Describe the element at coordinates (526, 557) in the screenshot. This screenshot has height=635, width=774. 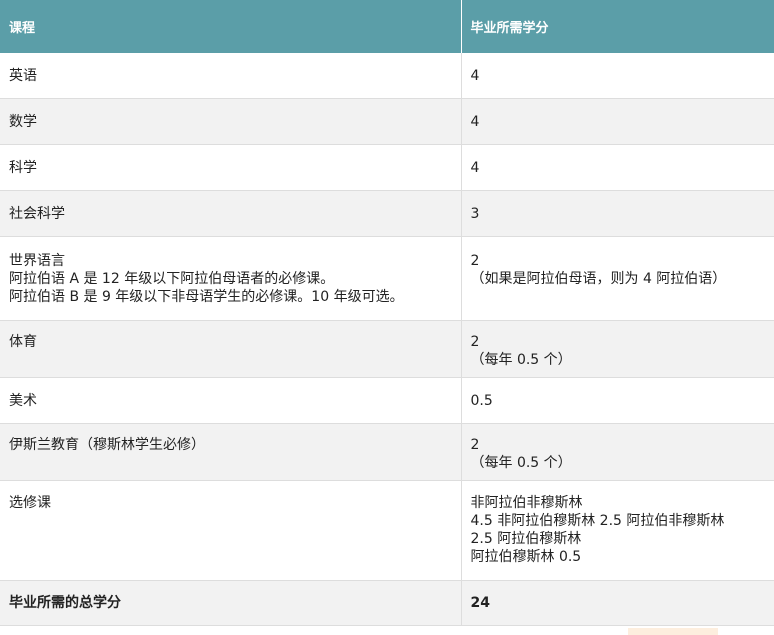
I see `credits-line: 阿拉伯穆斯林 0.5` at that location.